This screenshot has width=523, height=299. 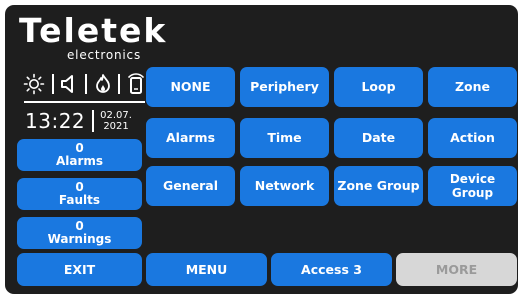 I want to click on clock-separator, so click(x=93, y=121).